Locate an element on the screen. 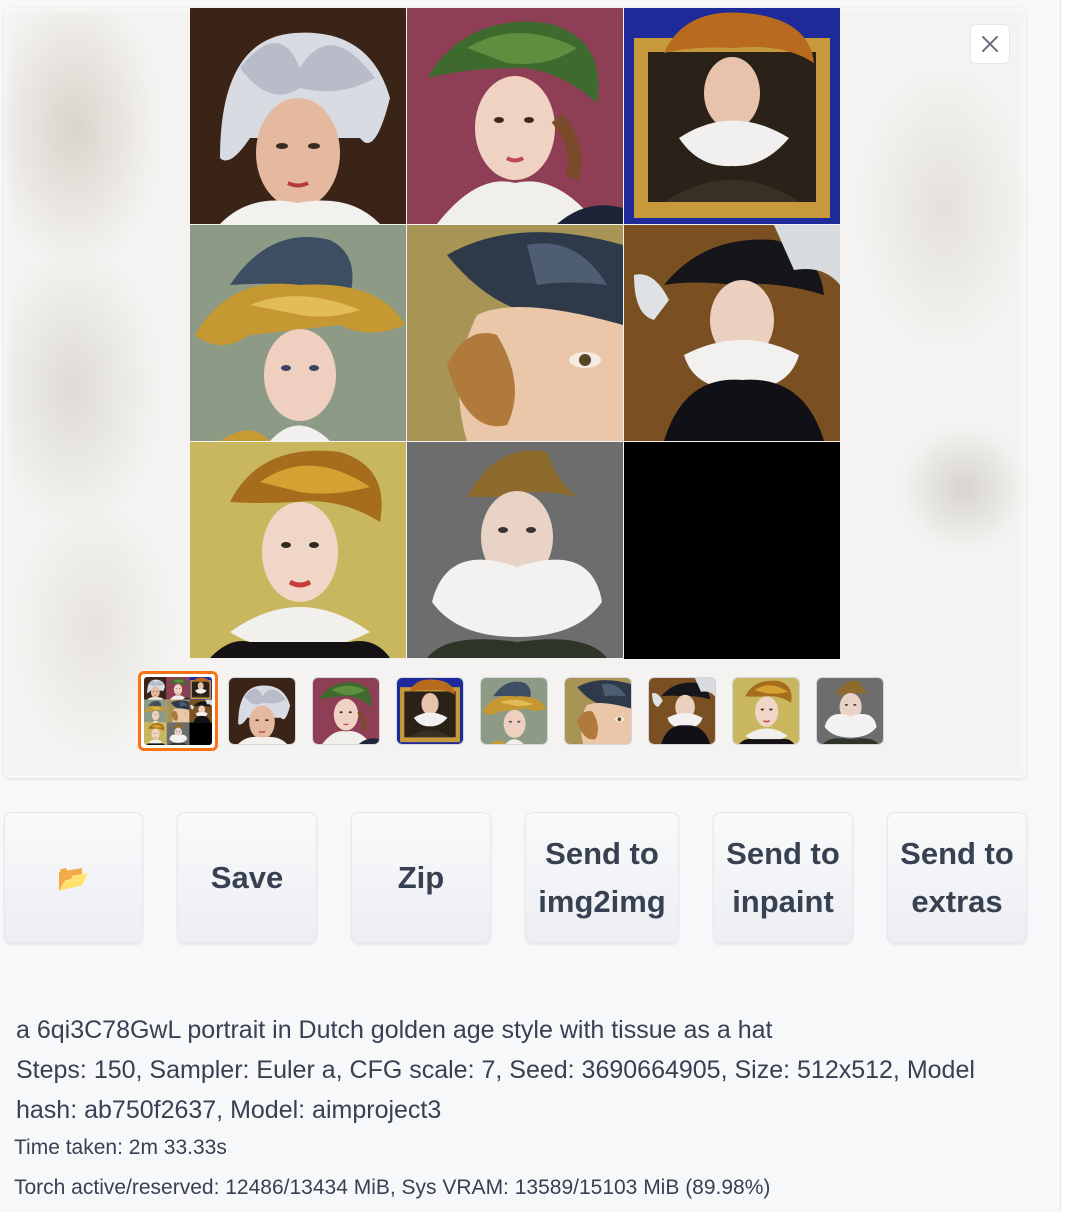  save-button: Save is located at coordinates (247, 878).